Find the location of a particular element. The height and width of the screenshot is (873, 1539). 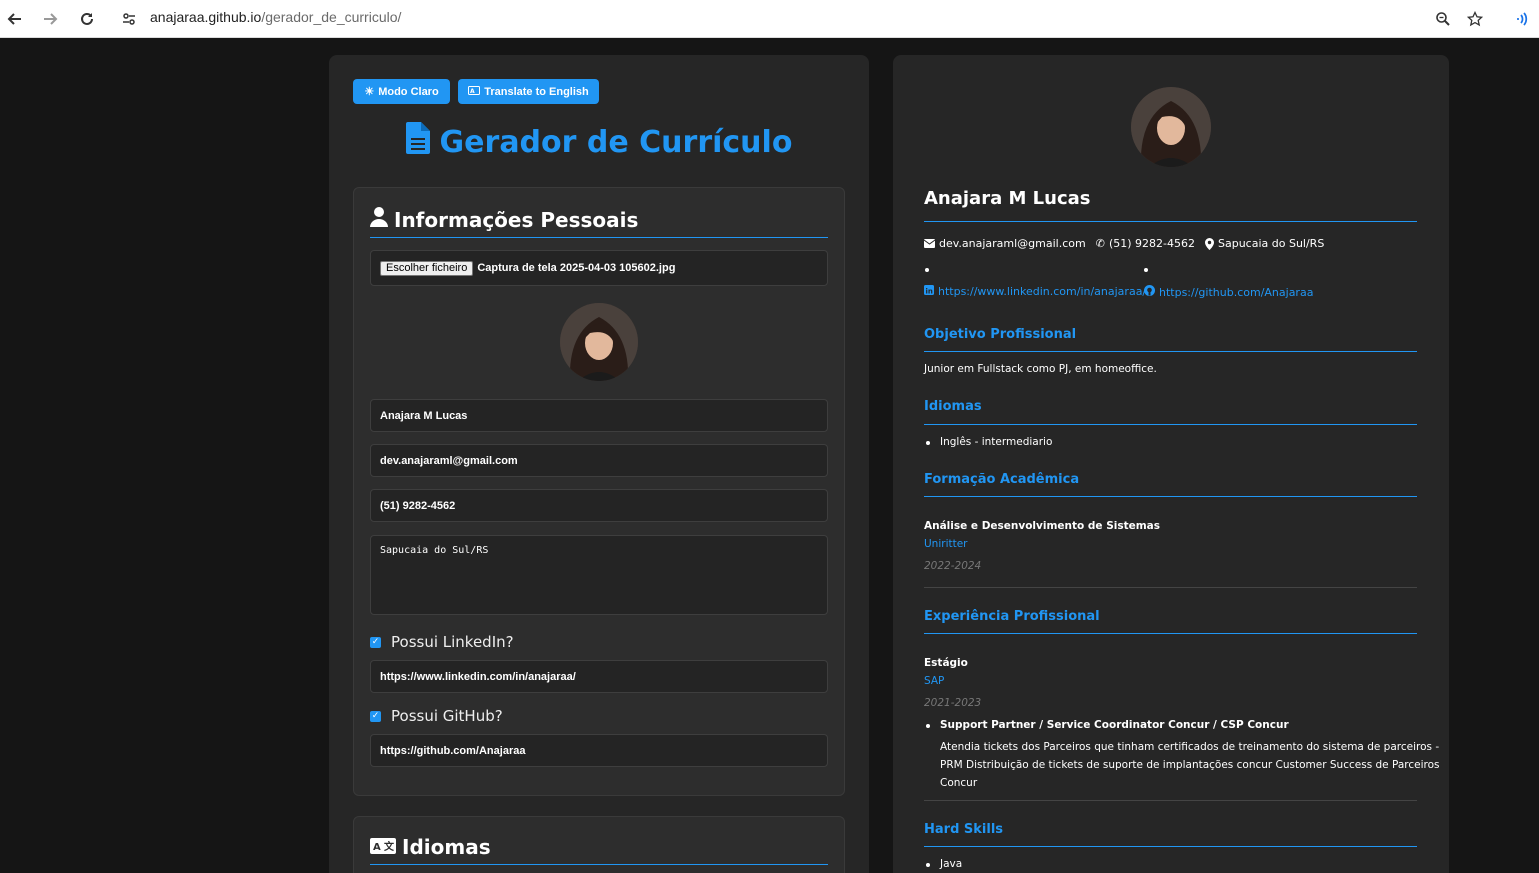

site-settings-icon is located at coordinates (129, 19).